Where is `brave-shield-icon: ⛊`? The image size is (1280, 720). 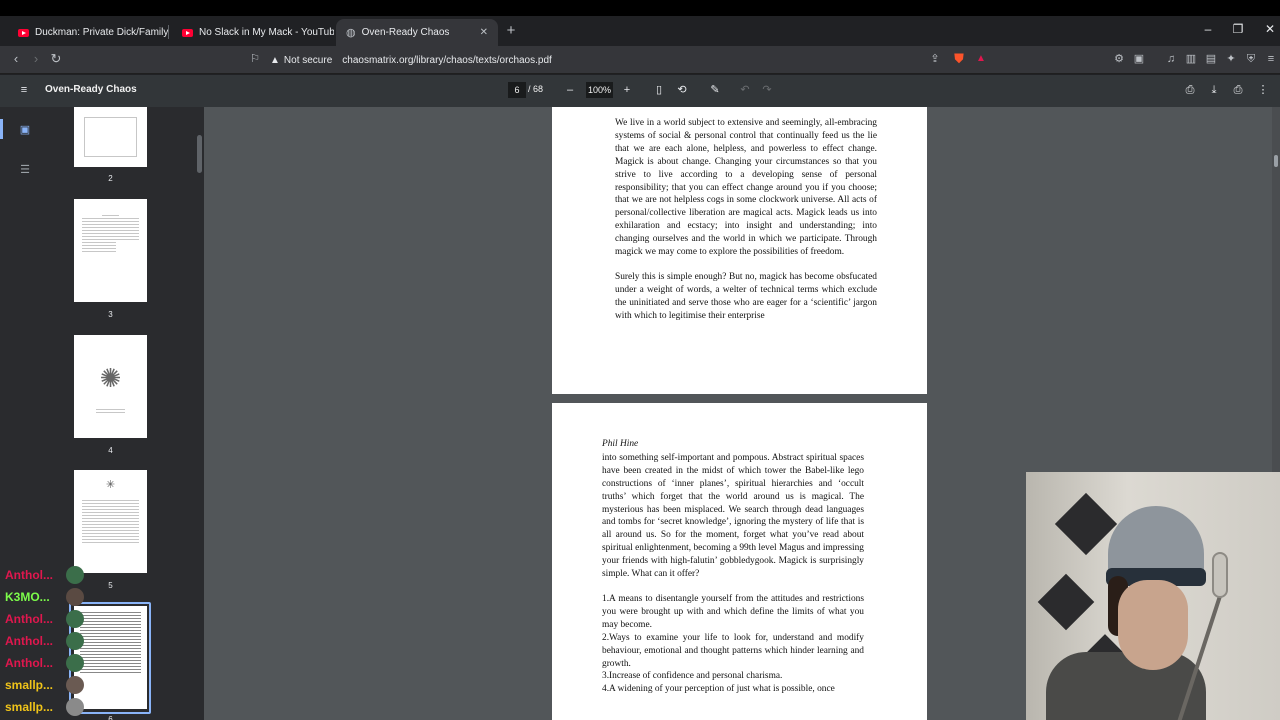
brave-shield-icon: ⛊ is located at coordinates (959, 59).